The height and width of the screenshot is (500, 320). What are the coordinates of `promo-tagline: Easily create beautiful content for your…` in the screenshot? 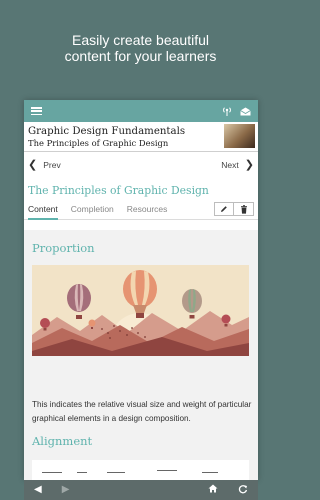 It's located at (140, 48).